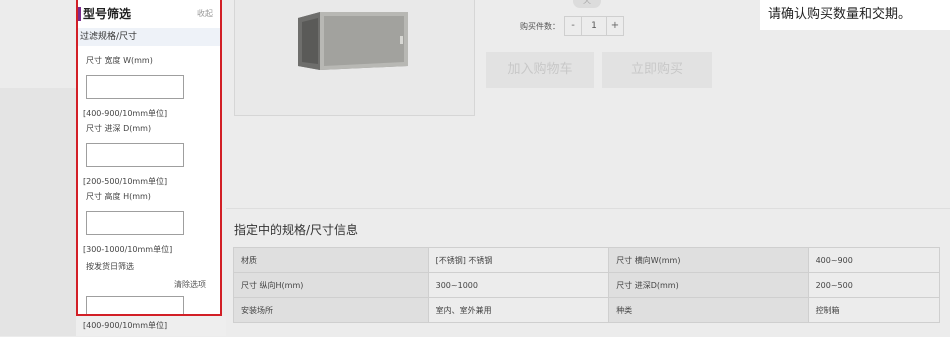  What do you see at coordinates (540, 26) in the screenshot?
I see `quantity-label: 购买件数：` at bounding box center [540, 26].